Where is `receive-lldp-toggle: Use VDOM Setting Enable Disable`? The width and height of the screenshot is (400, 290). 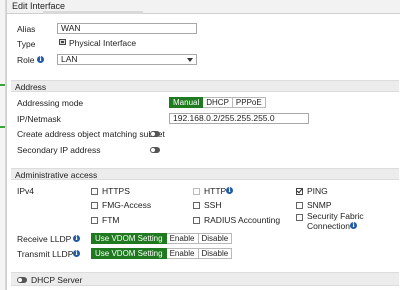
receive-lldp-toggle: Use VDOM Setting Enable Disable is located at coordinates (162, 238).